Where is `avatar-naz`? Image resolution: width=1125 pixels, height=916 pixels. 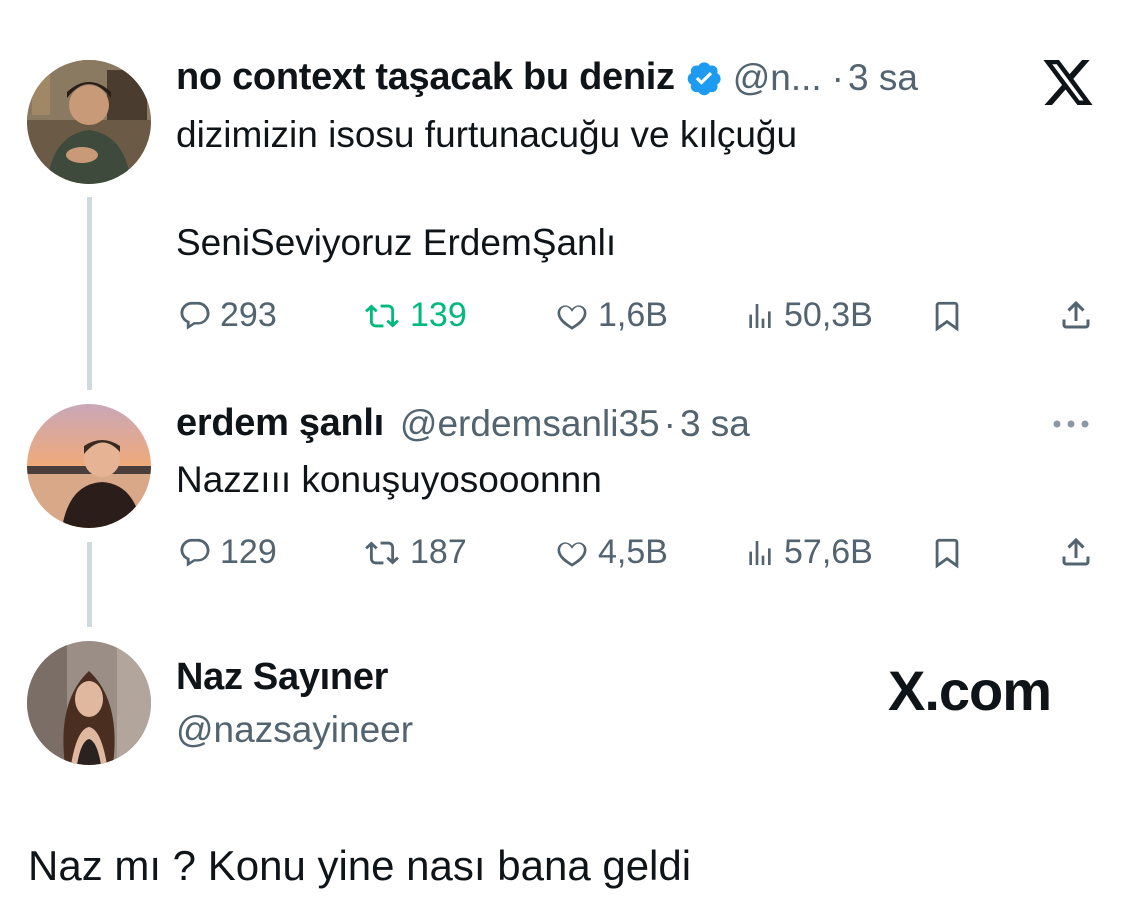
avatar-naz is located at coordinates (89, 703).